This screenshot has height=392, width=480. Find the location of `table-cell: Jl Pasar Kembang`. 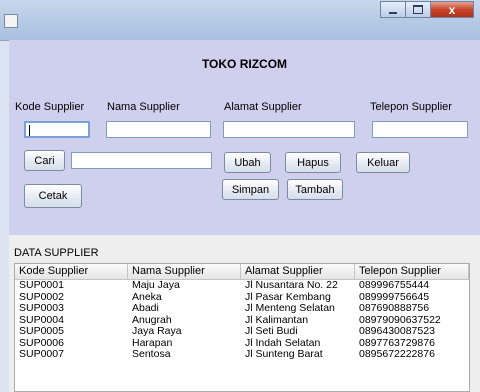

table-cell: Jl Pasar Kembang is located at coordinates (288, 297).